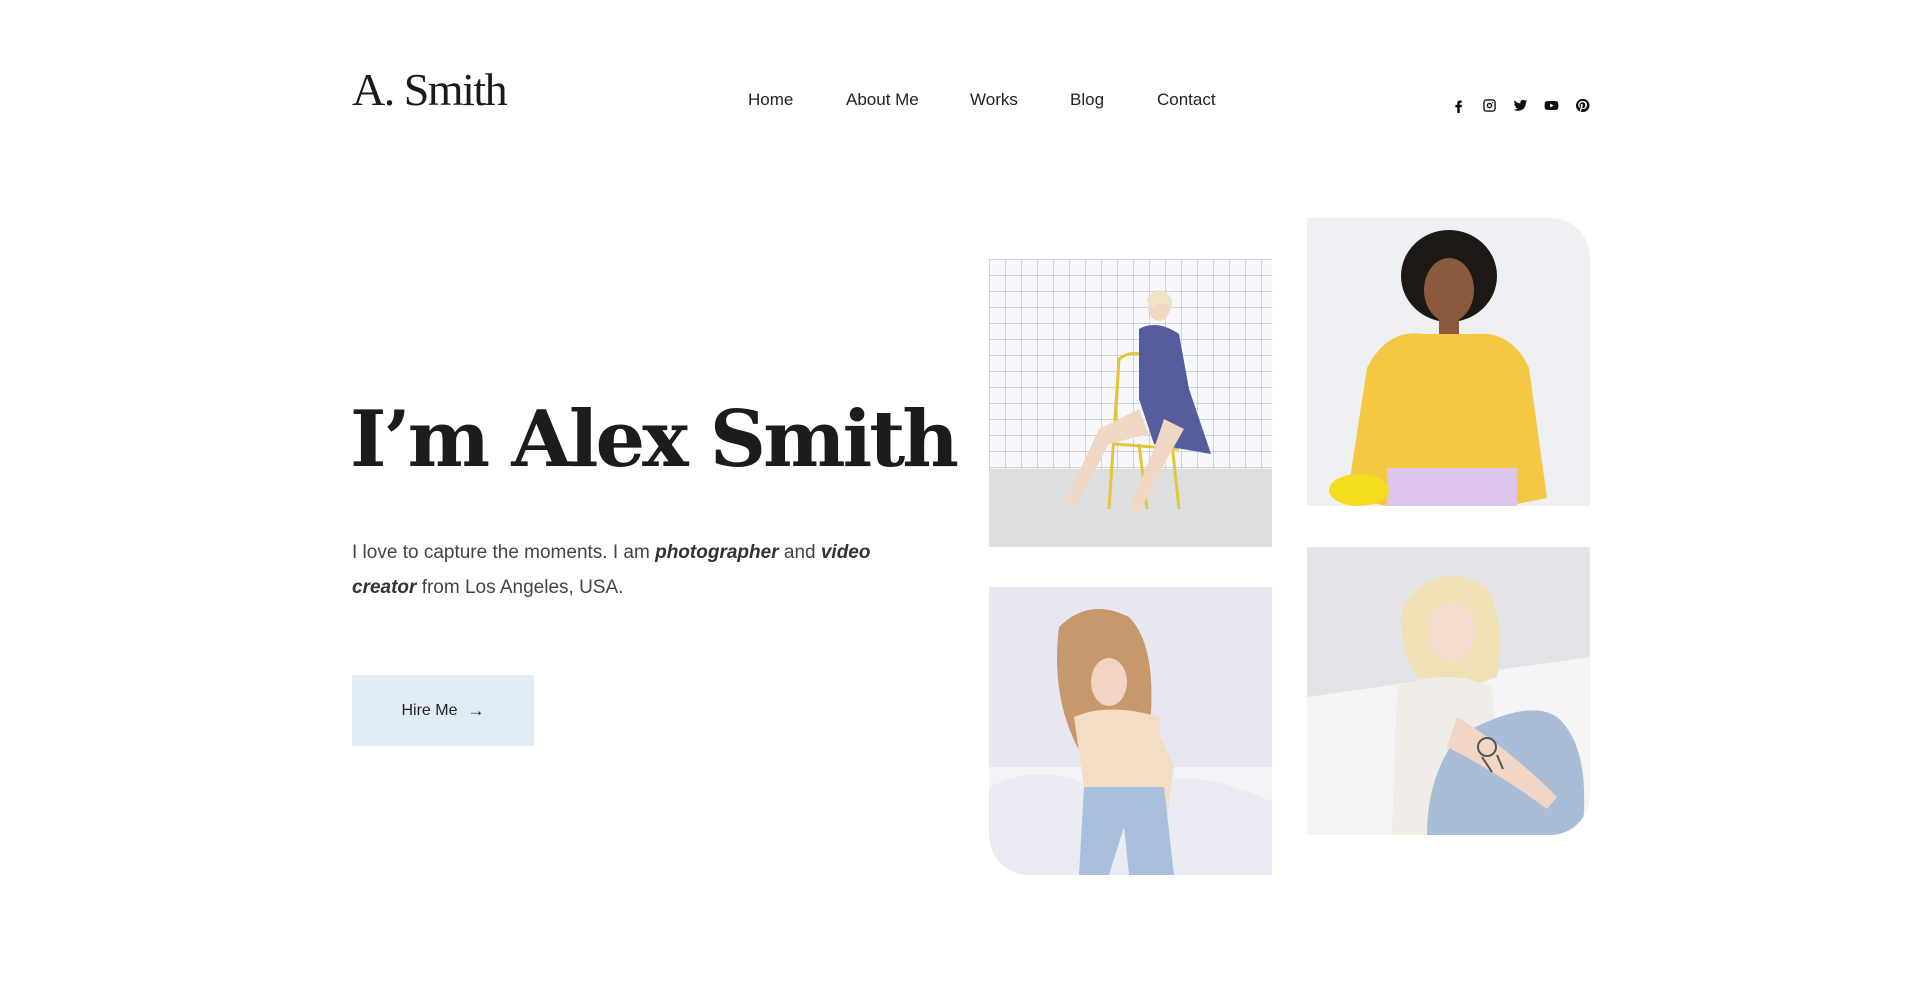 The height and width of the screenshot is (981, 1920). What do you see at coordinates (1582, 105) in the screenshot?
I see `pinterest-icon` at bounding box center [1582, 105].